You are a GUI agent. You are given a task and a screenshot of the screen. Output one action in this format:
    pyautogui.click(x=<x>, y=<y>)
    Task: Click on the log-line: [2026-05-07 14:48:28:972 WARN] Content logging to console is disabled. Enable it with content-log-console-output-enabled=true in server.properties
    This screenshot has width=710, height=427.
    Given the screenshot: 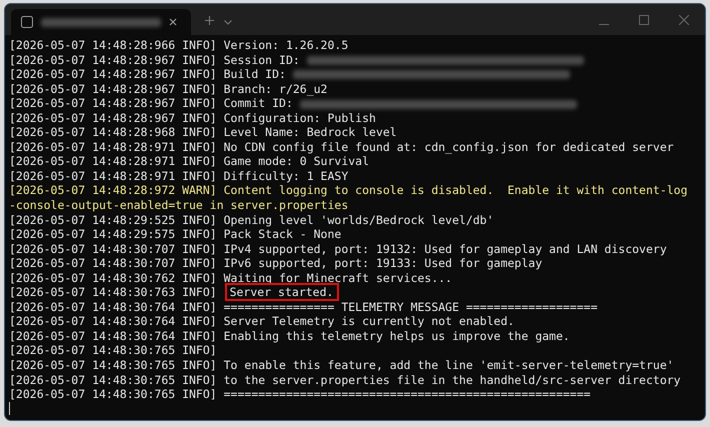 What is the action you would take?
    pyautogui.click(x=348, y=197)
    